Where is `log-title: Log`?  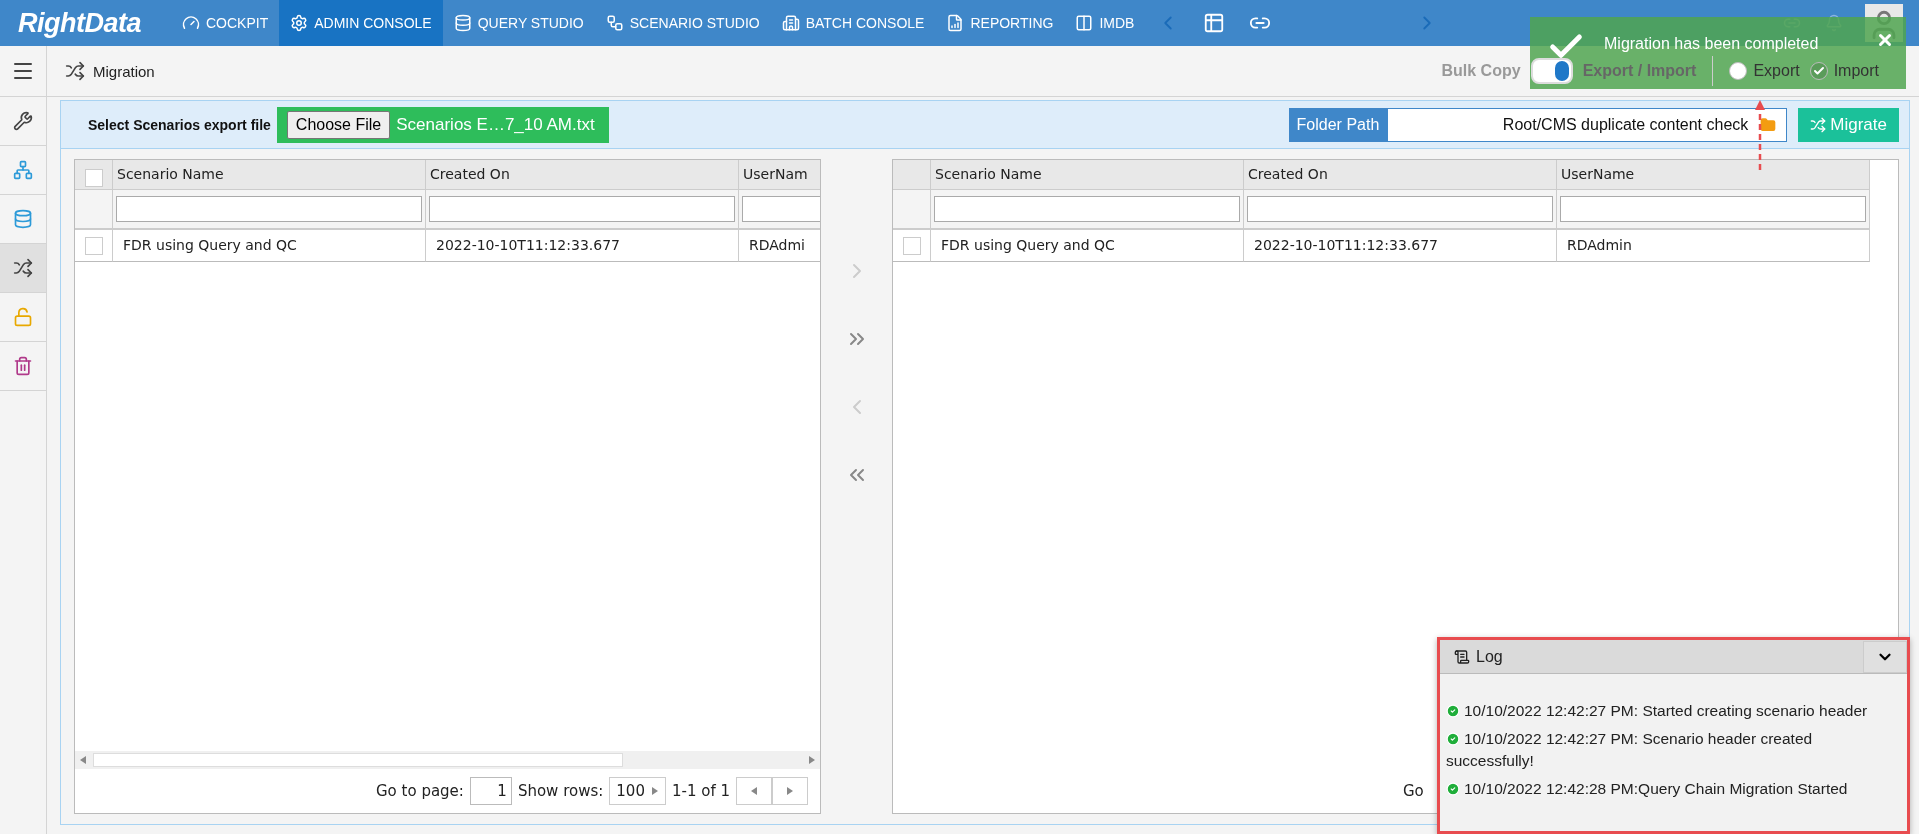 log-title: Log is located at coordinates (1489, 656).